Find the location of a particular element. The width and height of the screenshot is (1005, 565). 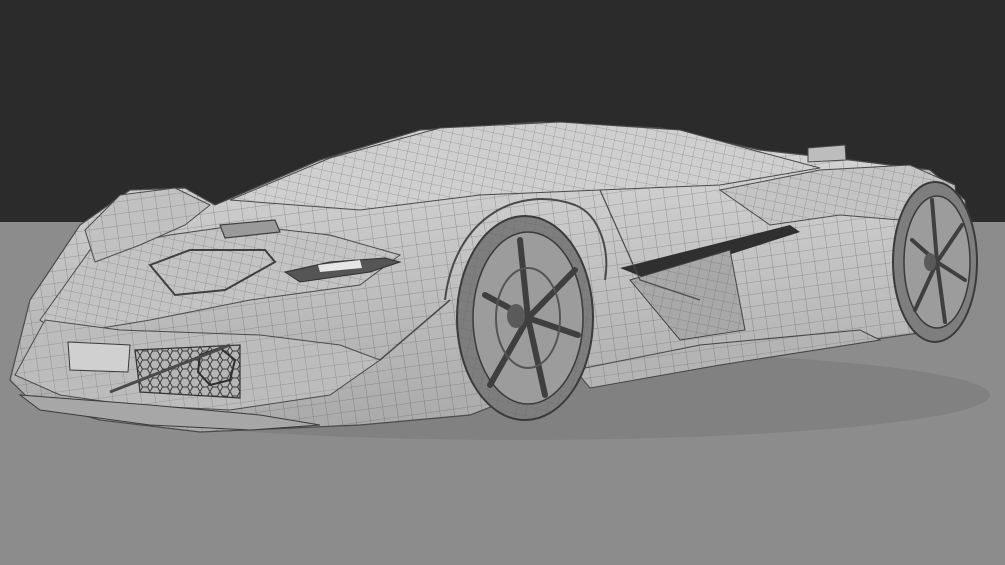

front-hub is located at coordinates (516, 316).